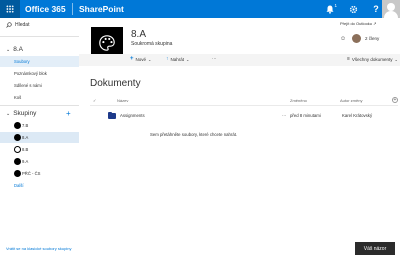 The width and height of the screenshot is (400, 262). Describe the element at coordinates (41, 248) in the screenshot. I see `classic-files-link: Vrátit se na klasické soubory skupiny` at that location.